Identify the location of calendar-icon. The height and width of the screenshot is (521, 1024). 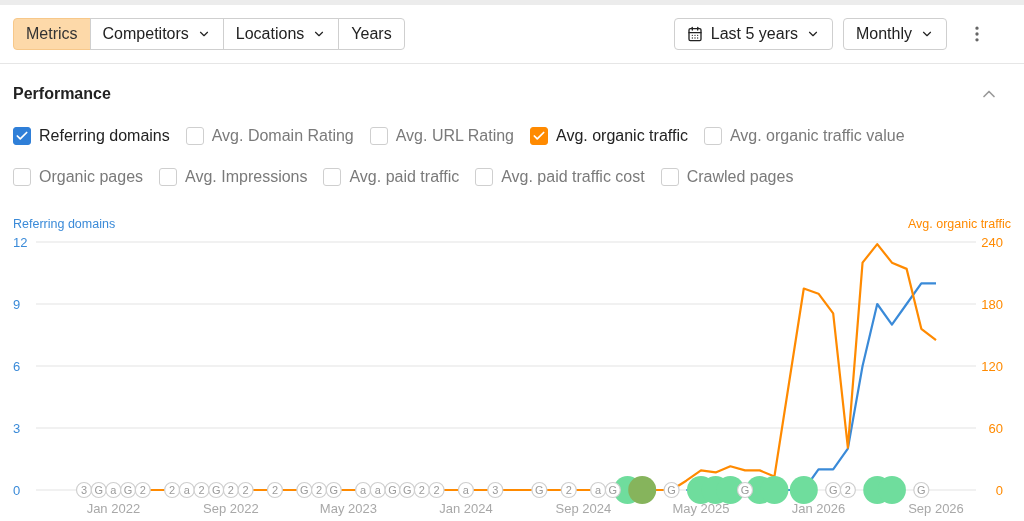
(694, 34).